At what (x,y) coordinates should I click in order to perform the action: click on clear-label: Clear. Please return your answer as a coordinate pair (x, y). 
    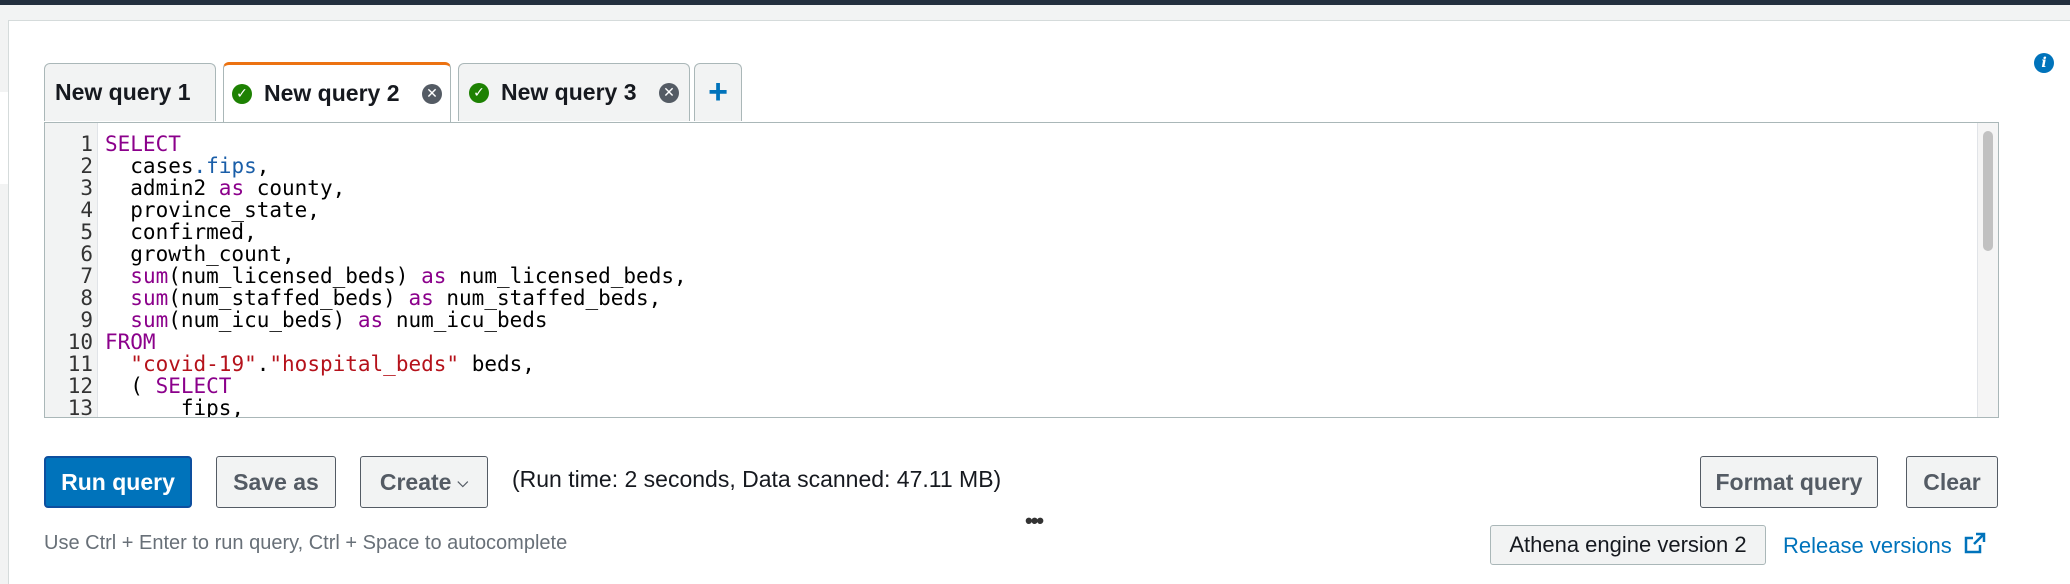
    Looking at the image, I should click on (1952, 481).